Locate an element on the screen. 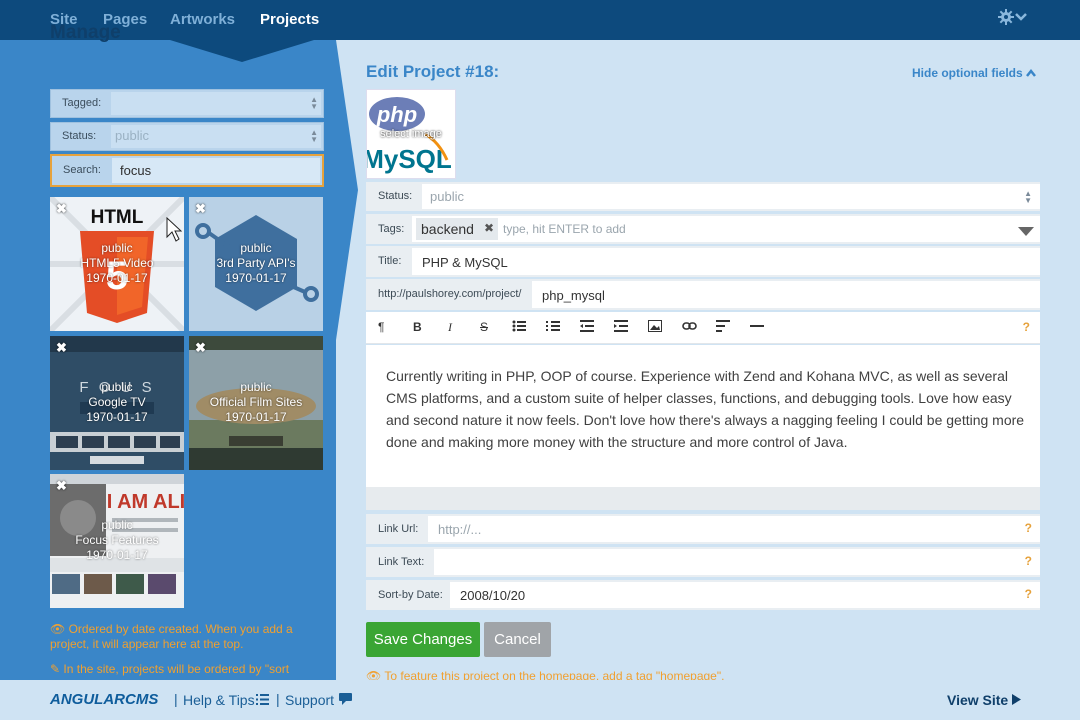 The height and width of the screenshot is (720, 1080). tile-title: Official Film Sites is located at coordinates (256, 402).